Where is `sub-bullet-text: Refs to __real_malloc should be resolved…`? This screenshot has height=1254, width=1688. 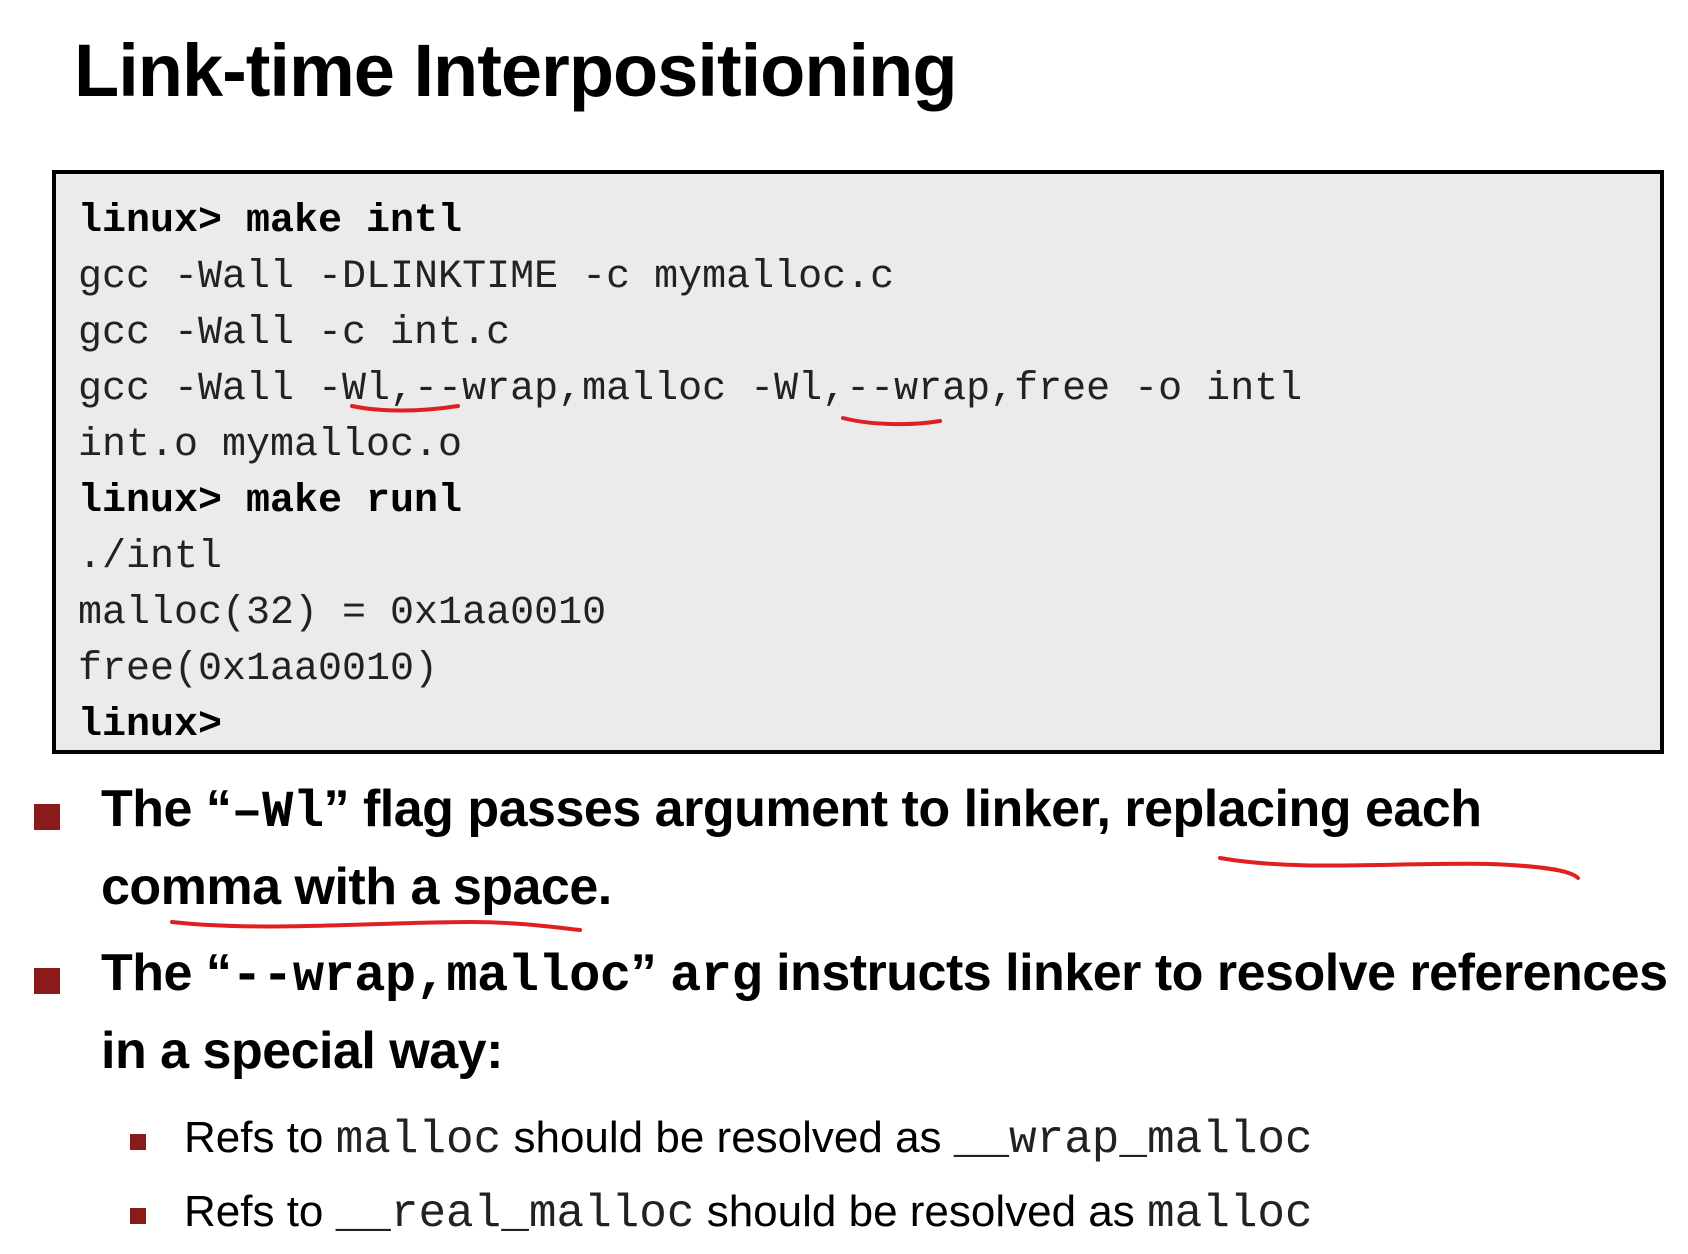
sub-bullet-text: Refs to __real_malloc should be resolved… is located at coordinates (748, 1213).